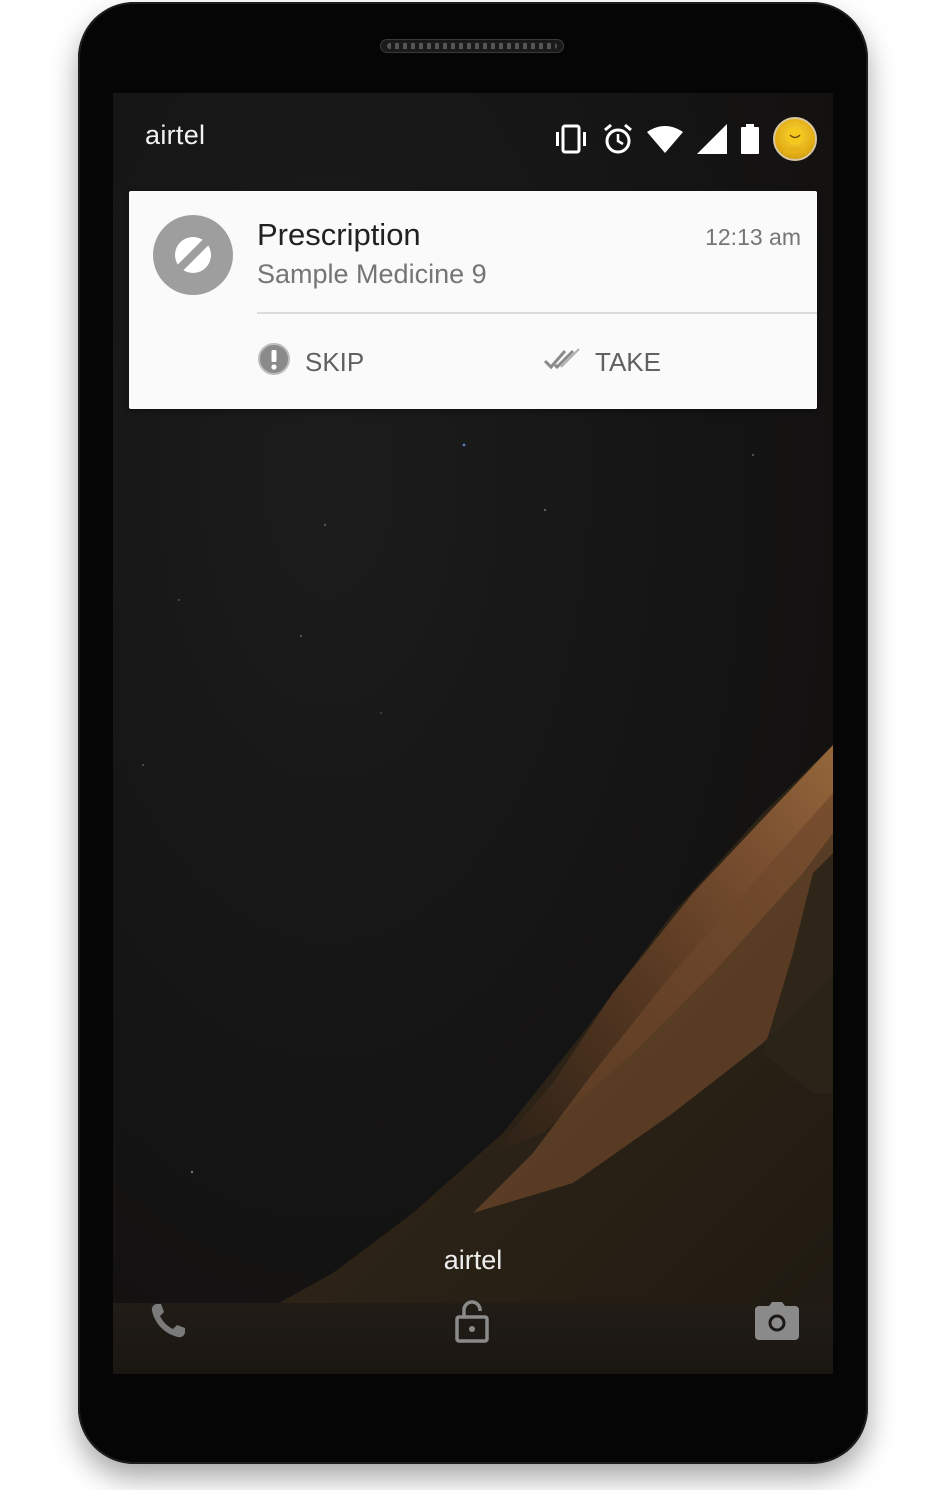 The height and width of the screenshot is (1490, 945). Describe the element at coordinates (168, 1321) in the screenshot. I see `phone-icon` at that location.